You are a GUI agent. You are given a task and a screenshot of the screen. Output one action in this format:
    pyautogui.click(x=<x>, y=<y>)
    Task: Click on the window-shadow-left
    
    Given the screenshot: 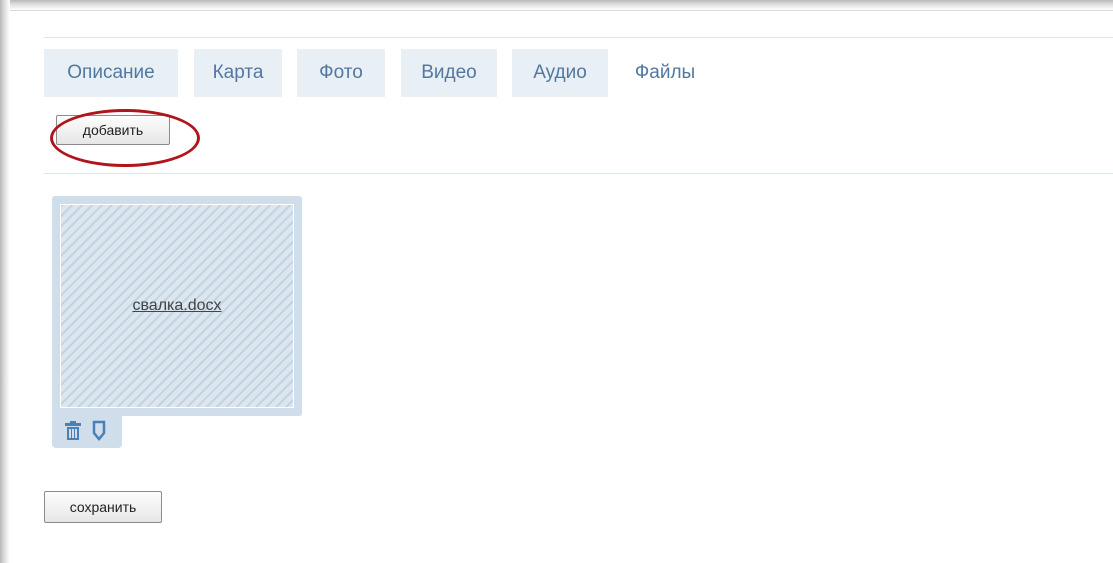 What is the action you would take?
    pyautogui.click(x=5, y=281)
    